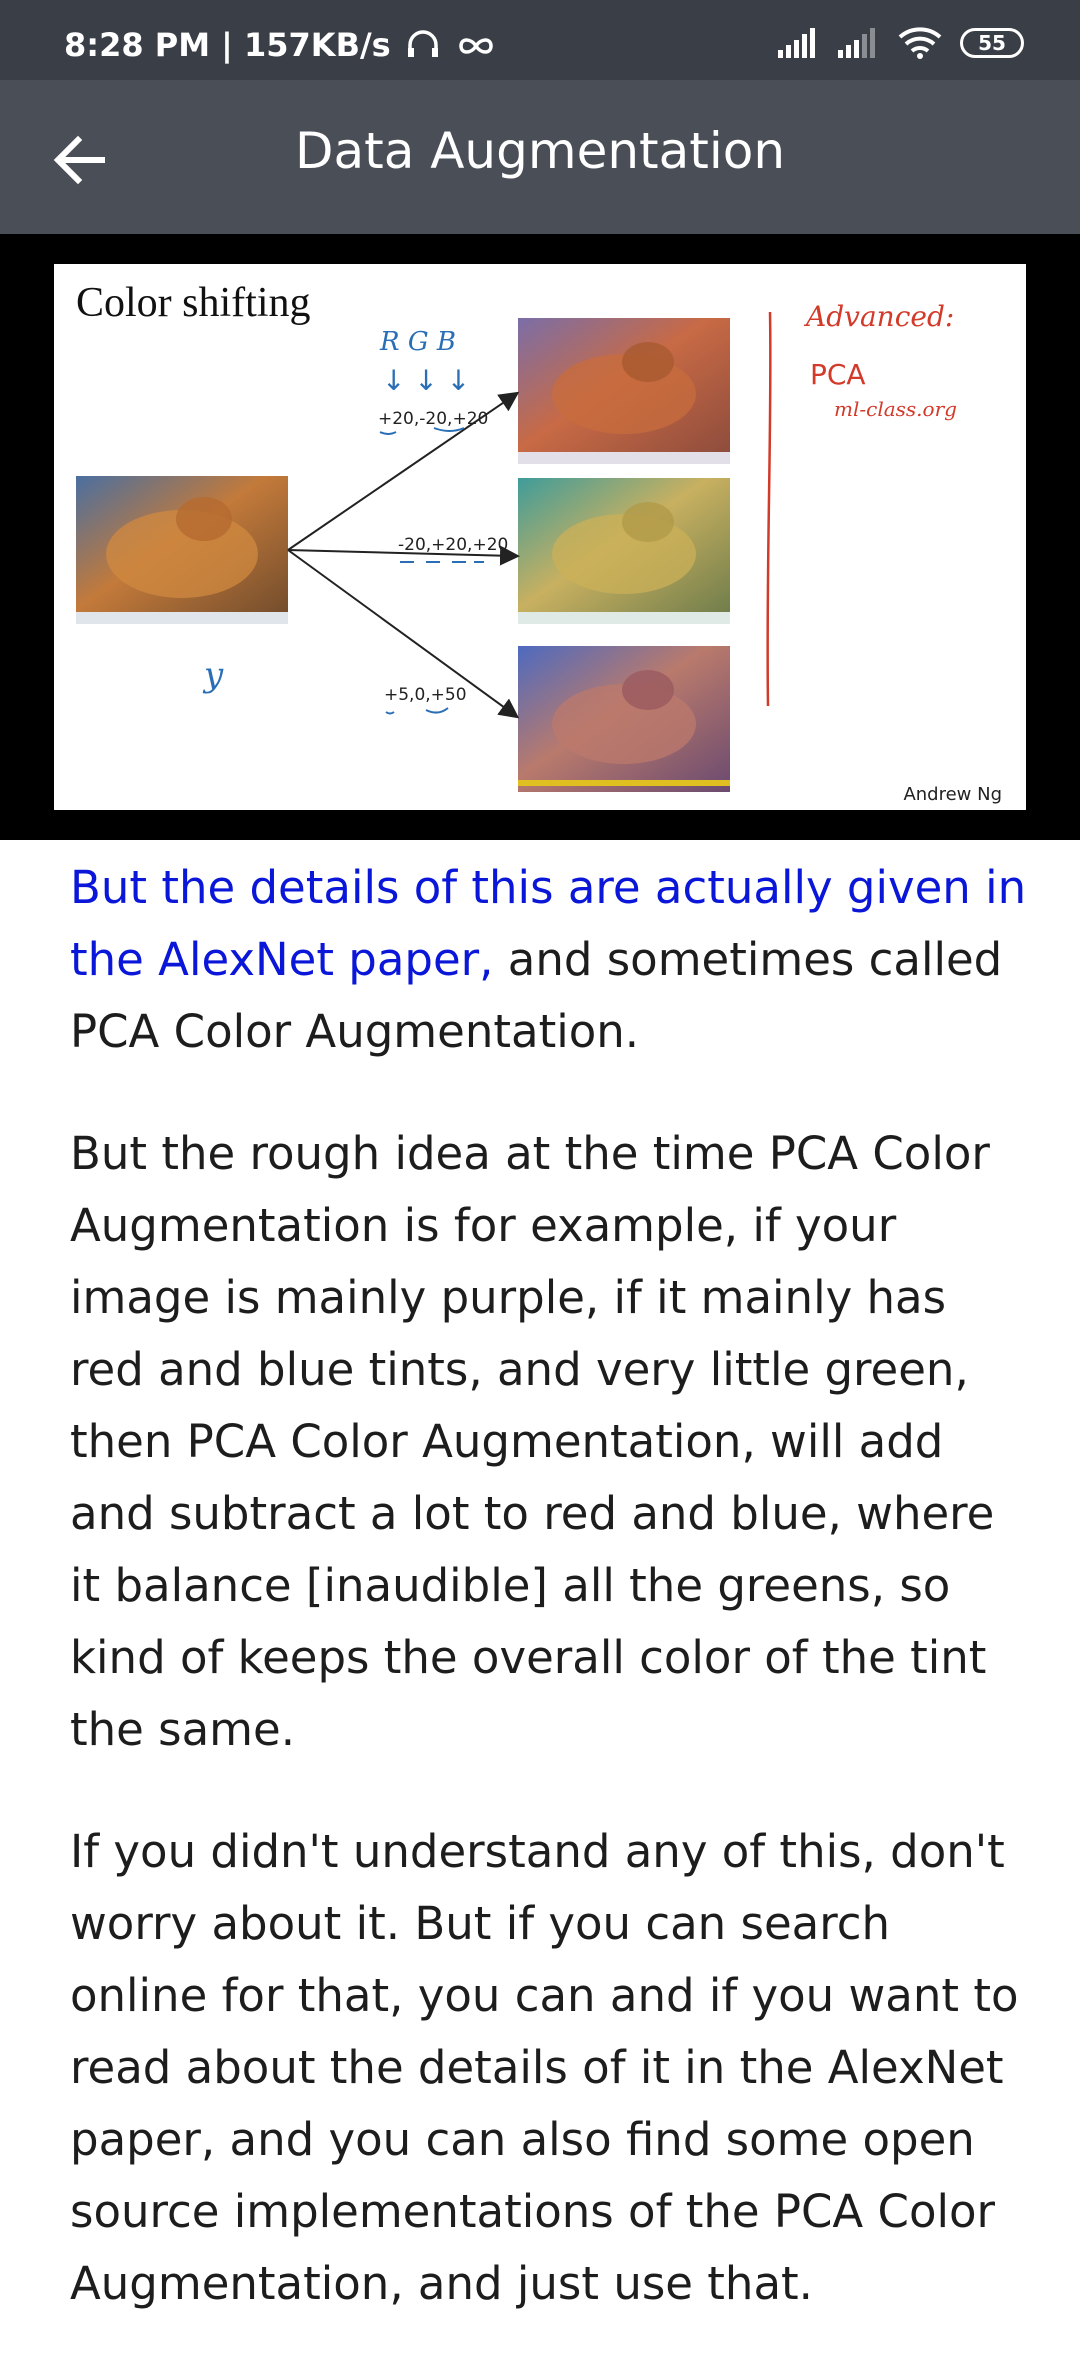 The image size is (1080, 2370). What do you see at coordinates (856, 43) in the screenshot?
I see `signal-weak-icon` at bounding box center [856, 43].